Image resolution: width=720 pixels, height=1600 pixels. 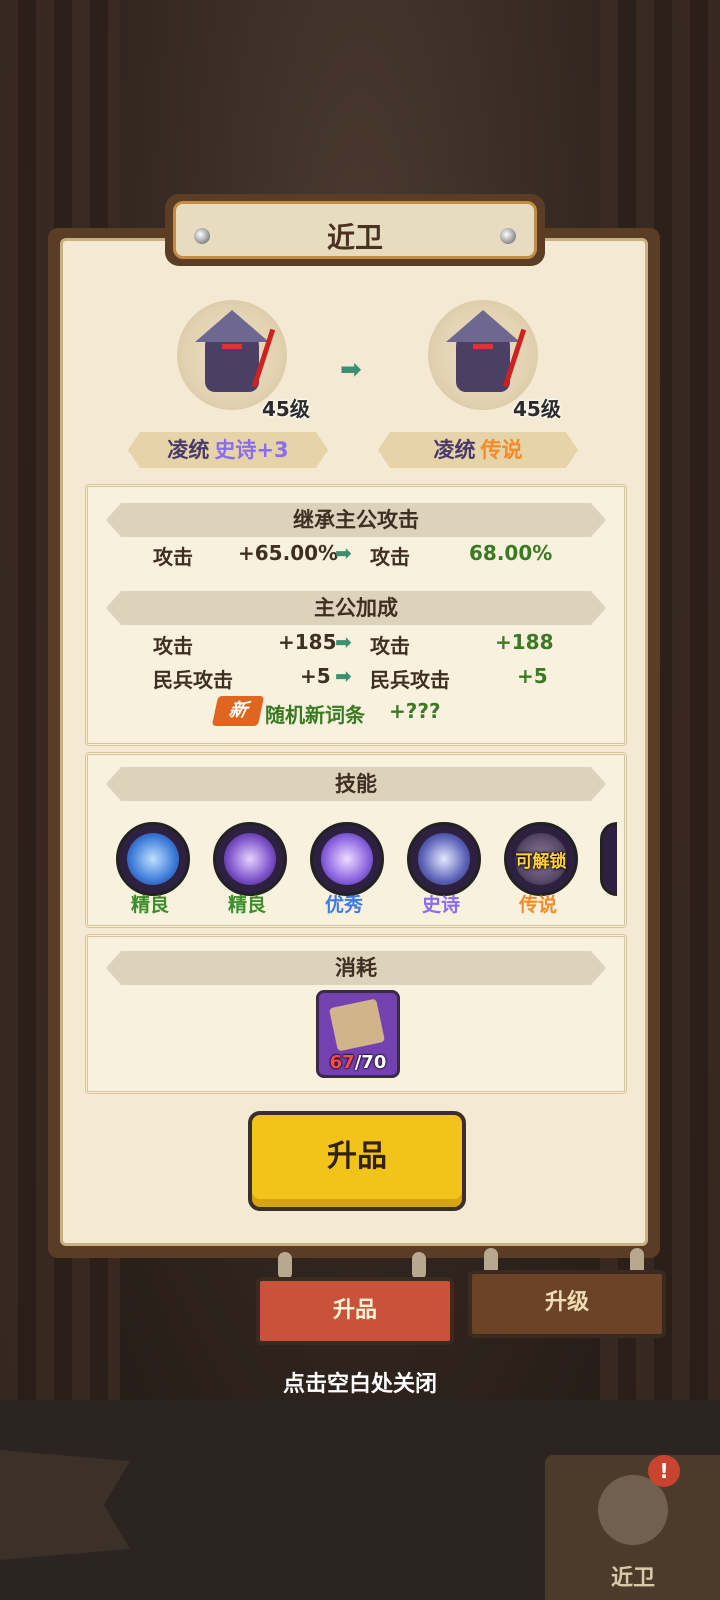 What do you see at coordinates (524, 642) in the screenshot?
I see `stat-value-to: +188` at bounding box center [524, 642].